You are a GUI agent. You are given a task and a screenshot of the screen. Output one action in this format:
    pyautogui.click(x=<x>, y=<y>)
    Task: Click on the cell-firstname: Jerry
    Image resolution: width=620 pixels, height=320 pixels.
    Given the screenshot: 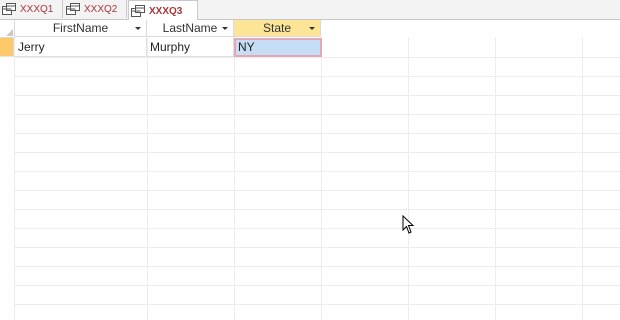 What is the action you would take?
    pyautogui.click(x=81, y=47)
    